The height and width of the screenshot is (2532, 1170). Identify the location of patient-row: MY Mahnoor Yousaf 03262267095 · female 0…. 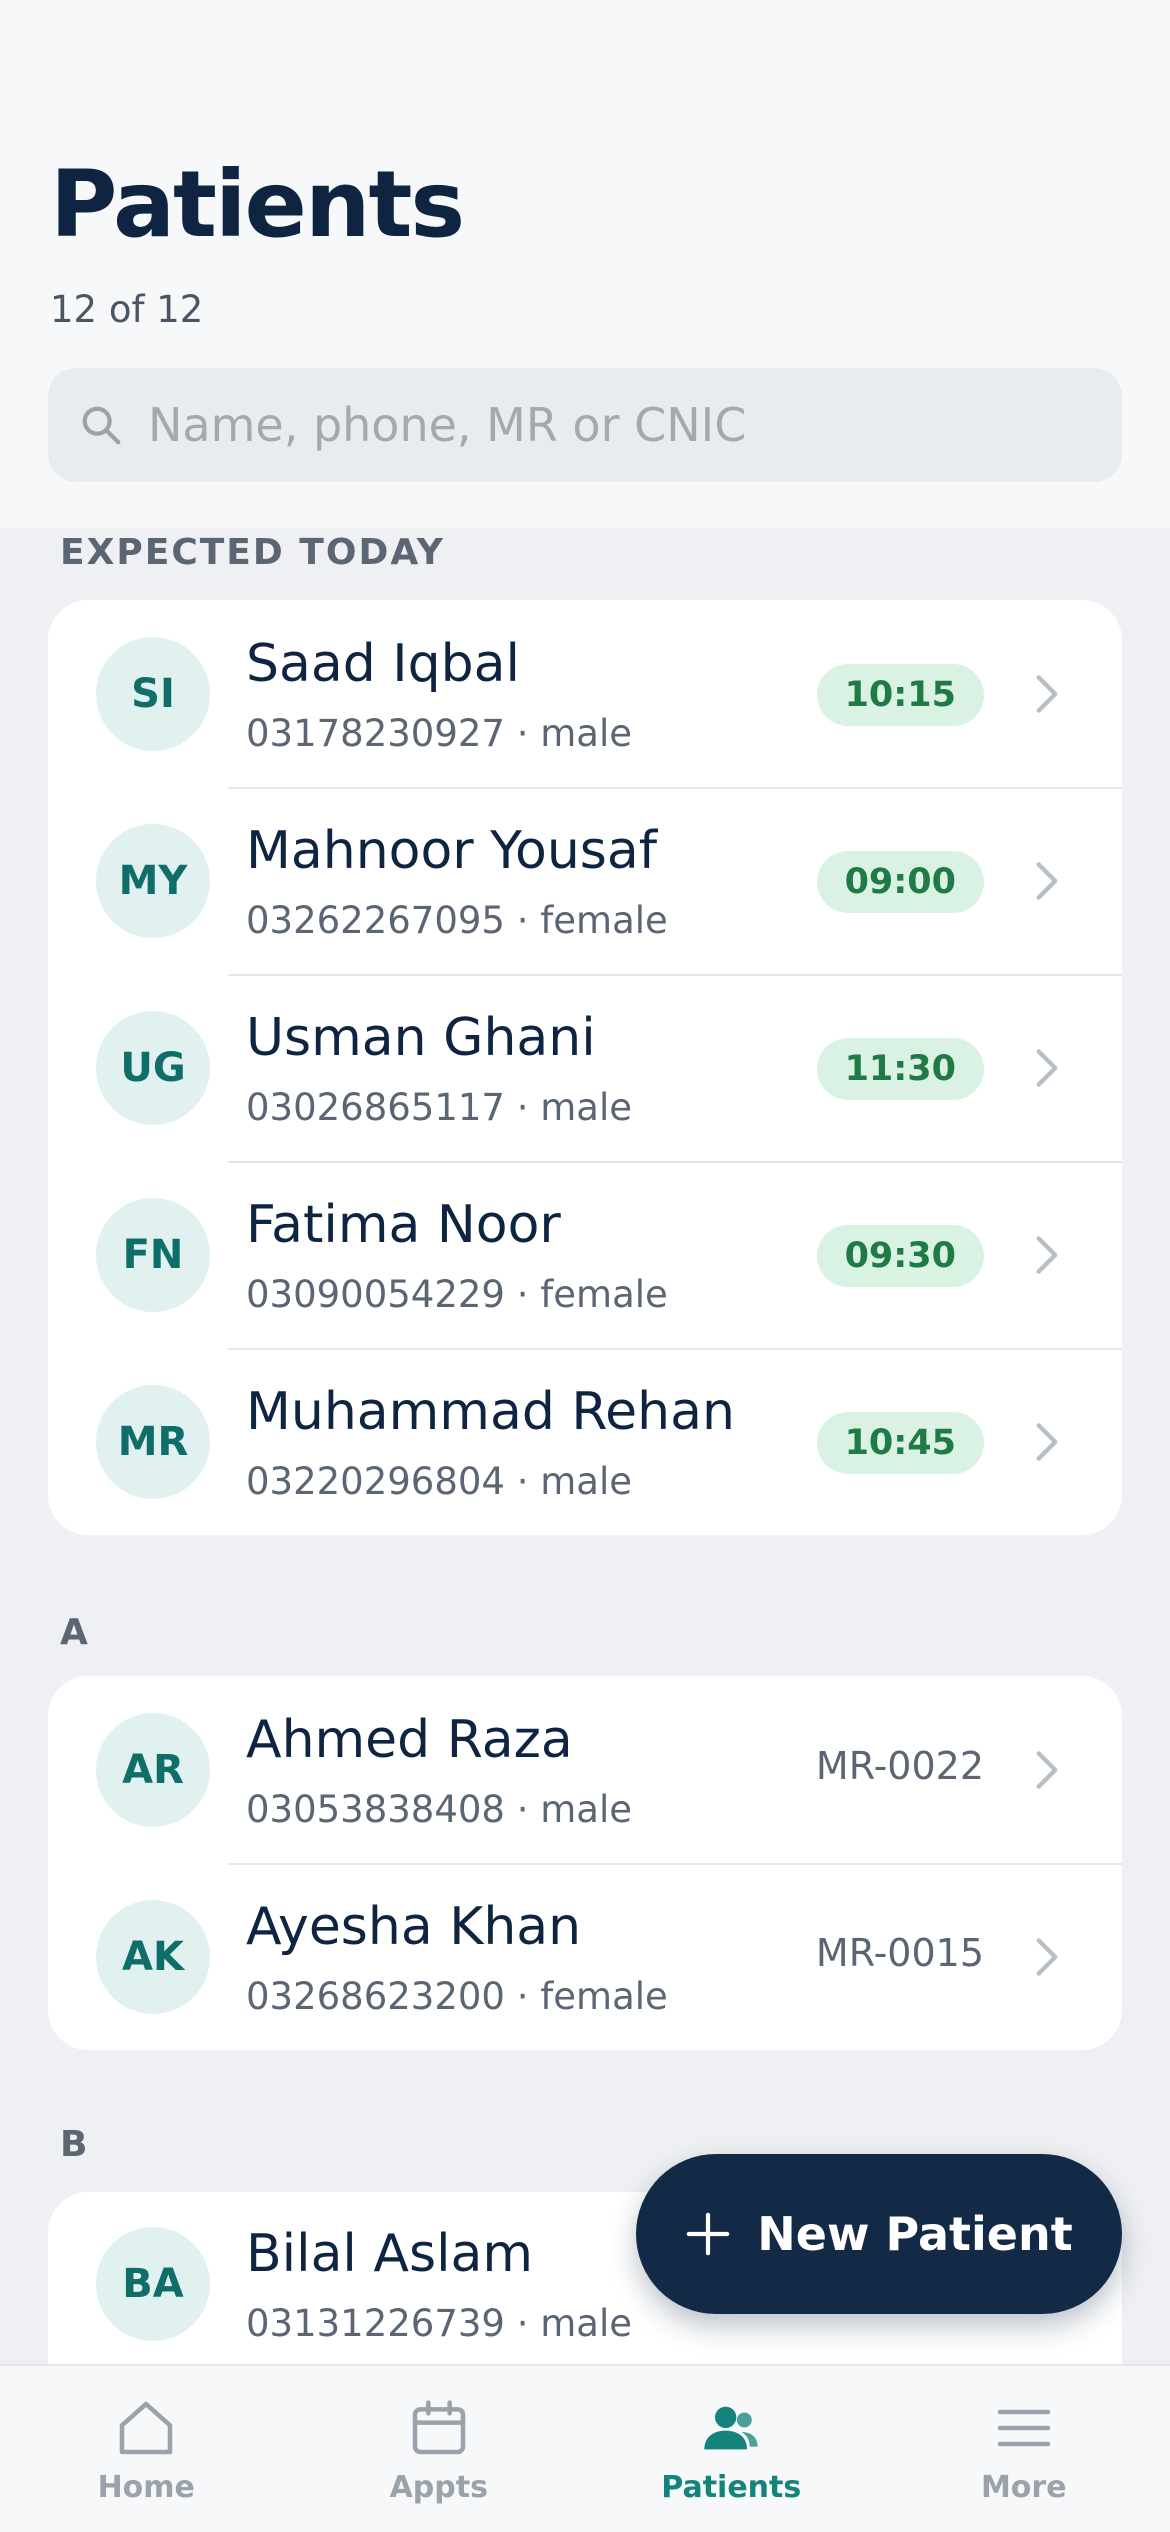
(585, 880).